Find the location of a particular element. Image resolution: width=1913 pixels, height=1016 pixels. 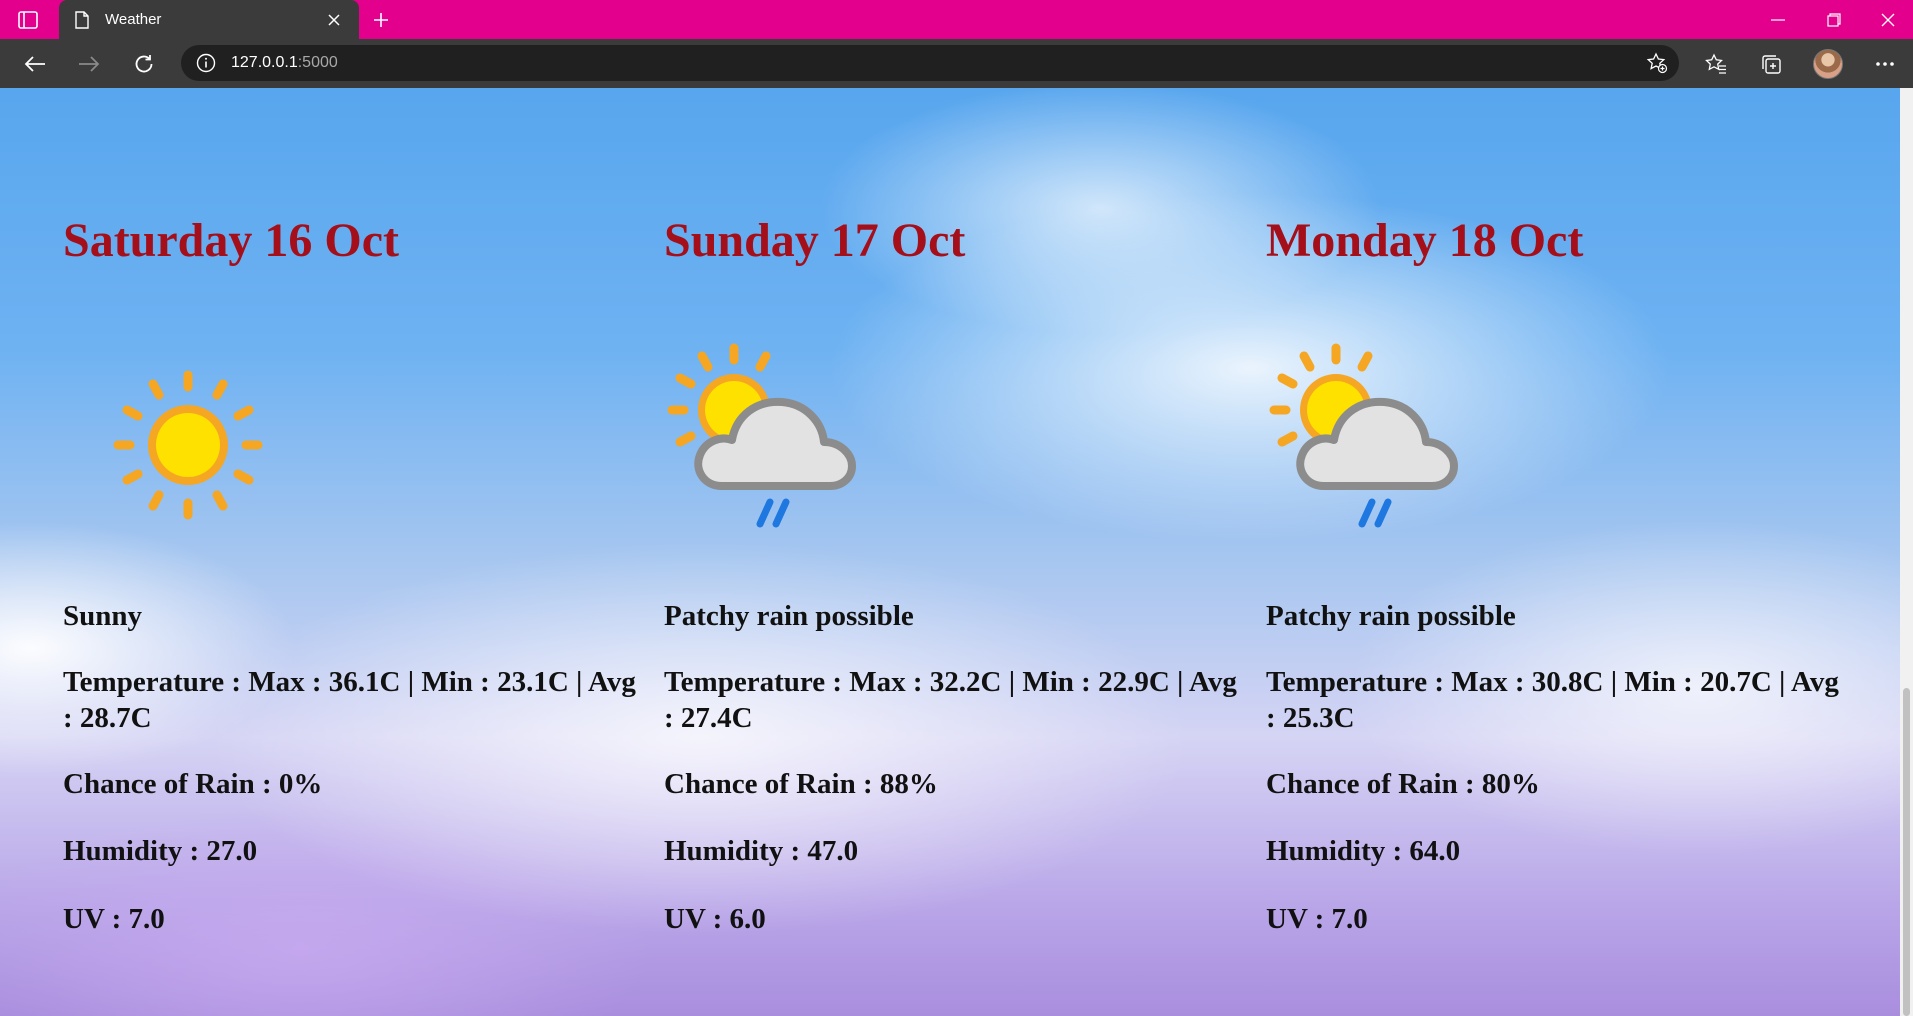

profile-button is located at coordinates (1828, 64).